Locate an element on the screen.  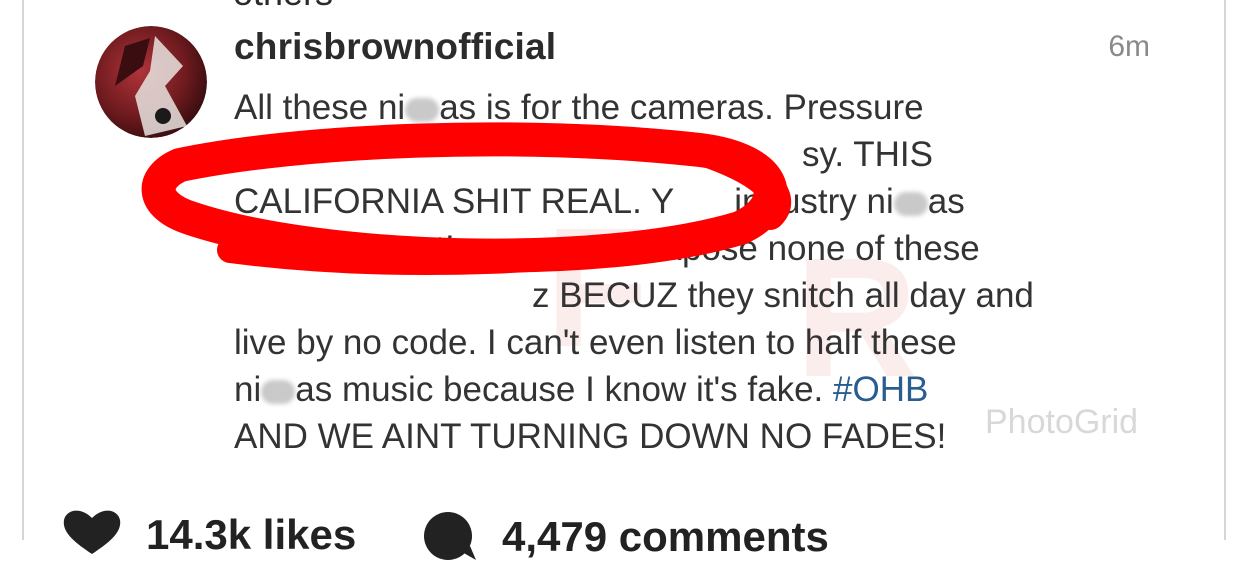
comments-stat: 4,479 comments is located at coordinates (623, 536).